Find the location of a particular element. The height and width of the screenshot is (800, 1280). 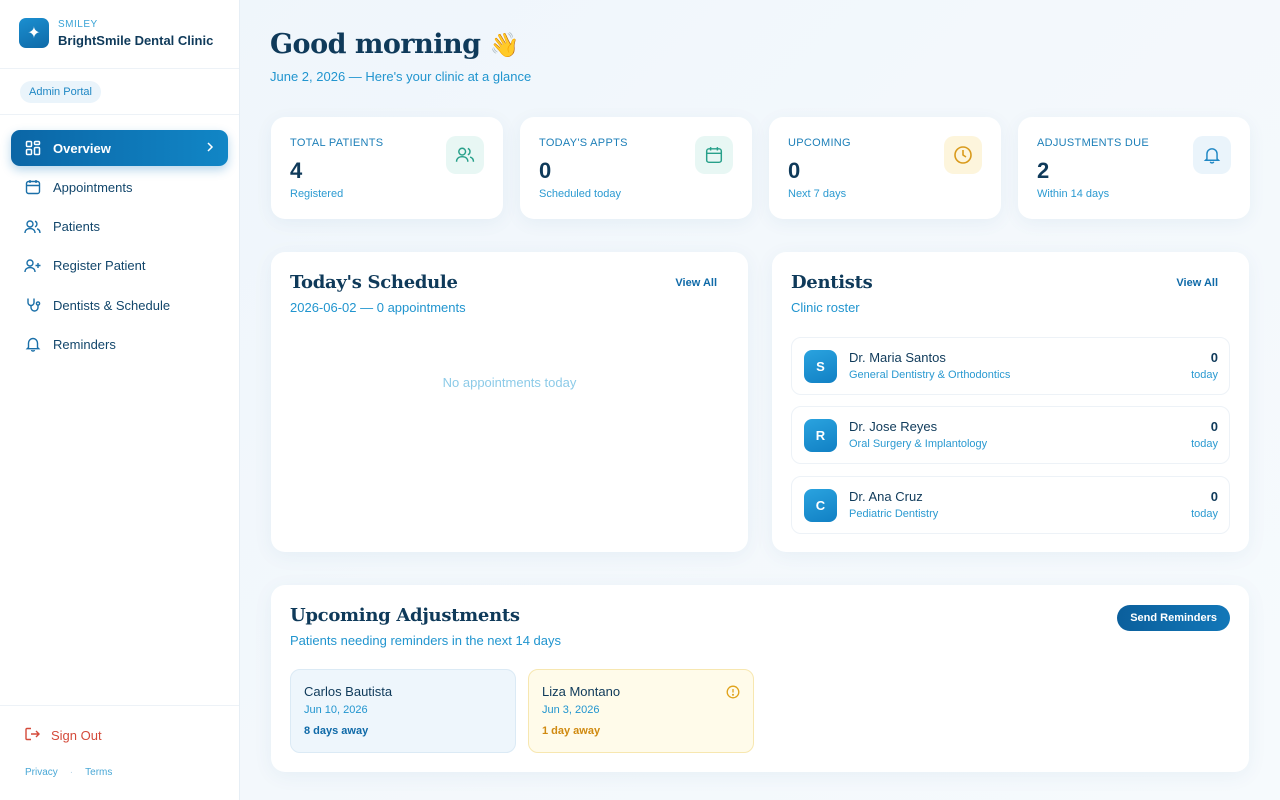

sidebar-item-label: Reminders is located at coordinates (84, 344).